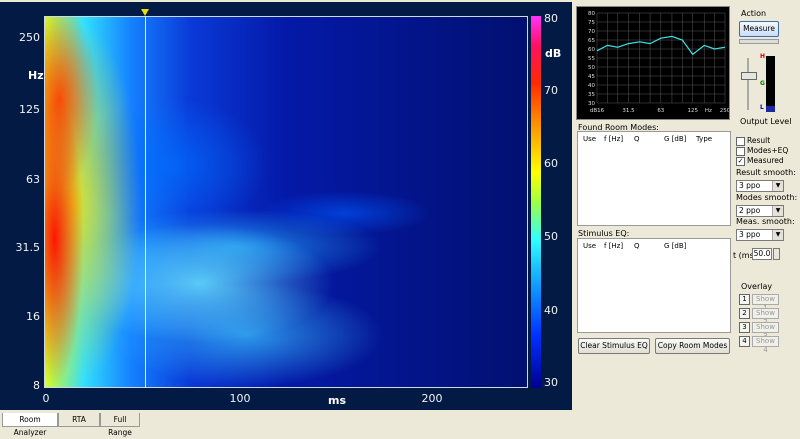 The image size is (800, 439). What do you see at coordinates (33, 316) in the screenshot?
I see `y-tick: 16` at bounding box center [33, 316].